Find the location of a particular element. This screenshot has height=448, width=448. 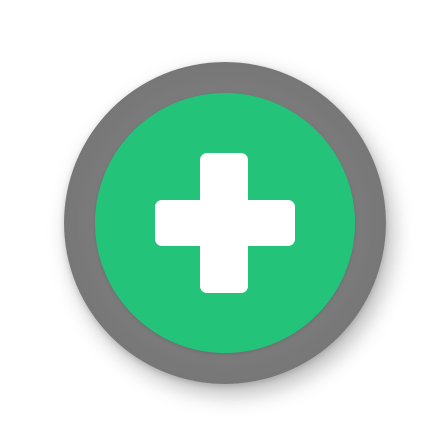

plus-icon-horizontal-bar is located at coordinates (225, 223).